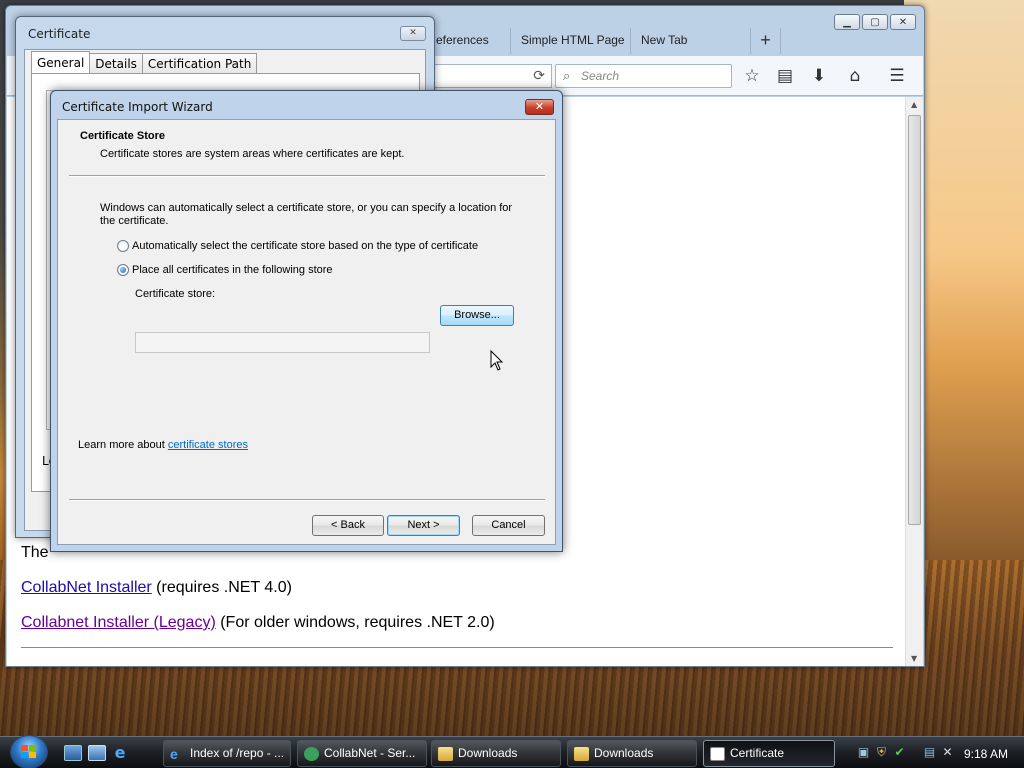  Describe the element at coordinates (643, 76) in the screenshot. I see `search-input: ⌕ Search` at that location.